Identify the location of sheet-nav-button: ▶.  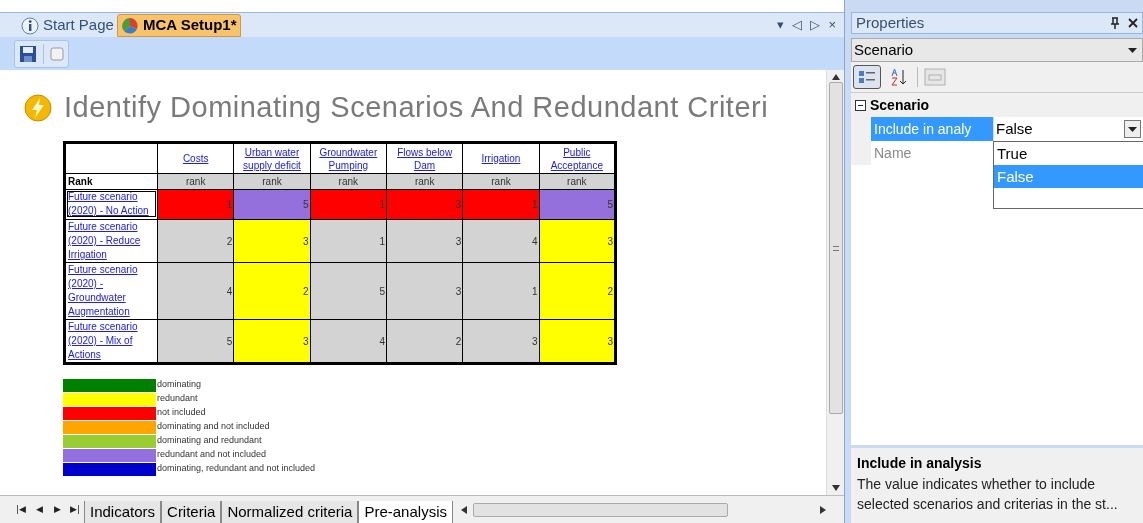
(57, 509).